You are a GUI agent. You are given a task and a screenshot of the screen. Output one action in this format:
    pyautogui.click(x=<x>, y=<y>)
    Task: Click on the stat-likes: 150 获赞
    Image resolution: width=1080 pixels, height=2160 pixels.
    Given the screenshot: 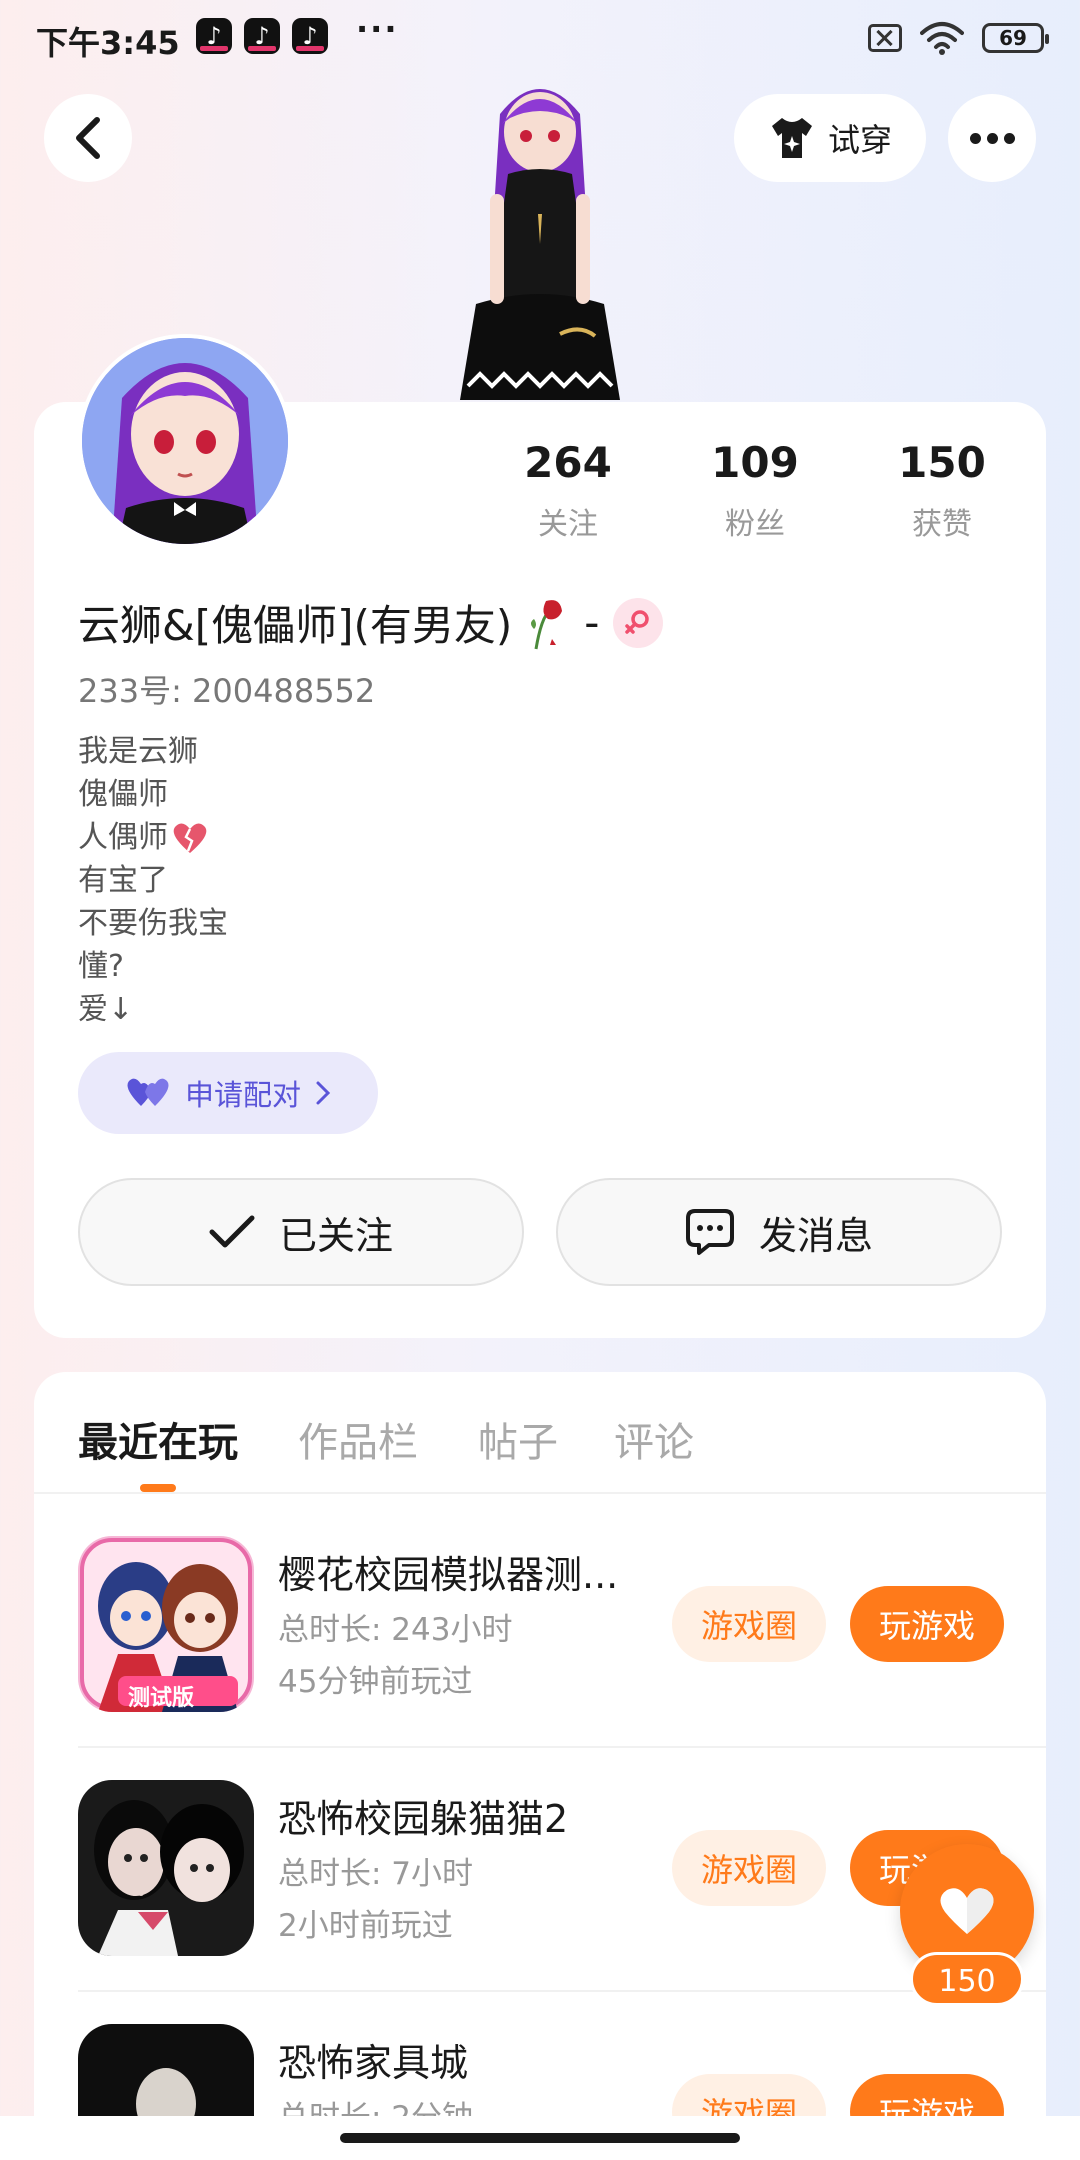 What is the action you would take?
    pyautogui.click(x=942, y=490)
    